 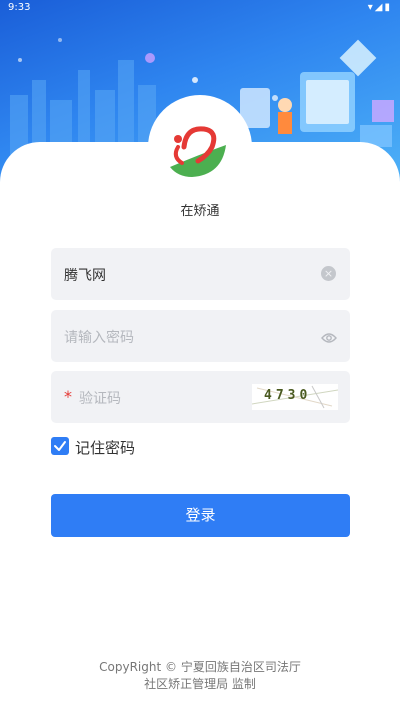 I want to click on username-field: 腾飞网 ×, so click(x=200, y=274).